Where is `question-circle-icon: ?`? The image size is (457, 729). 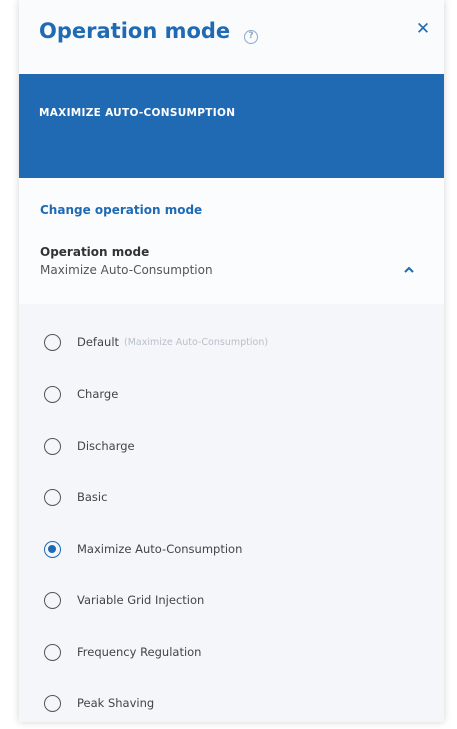
question-circle-icon: ? is located at coordinates (251, 37).